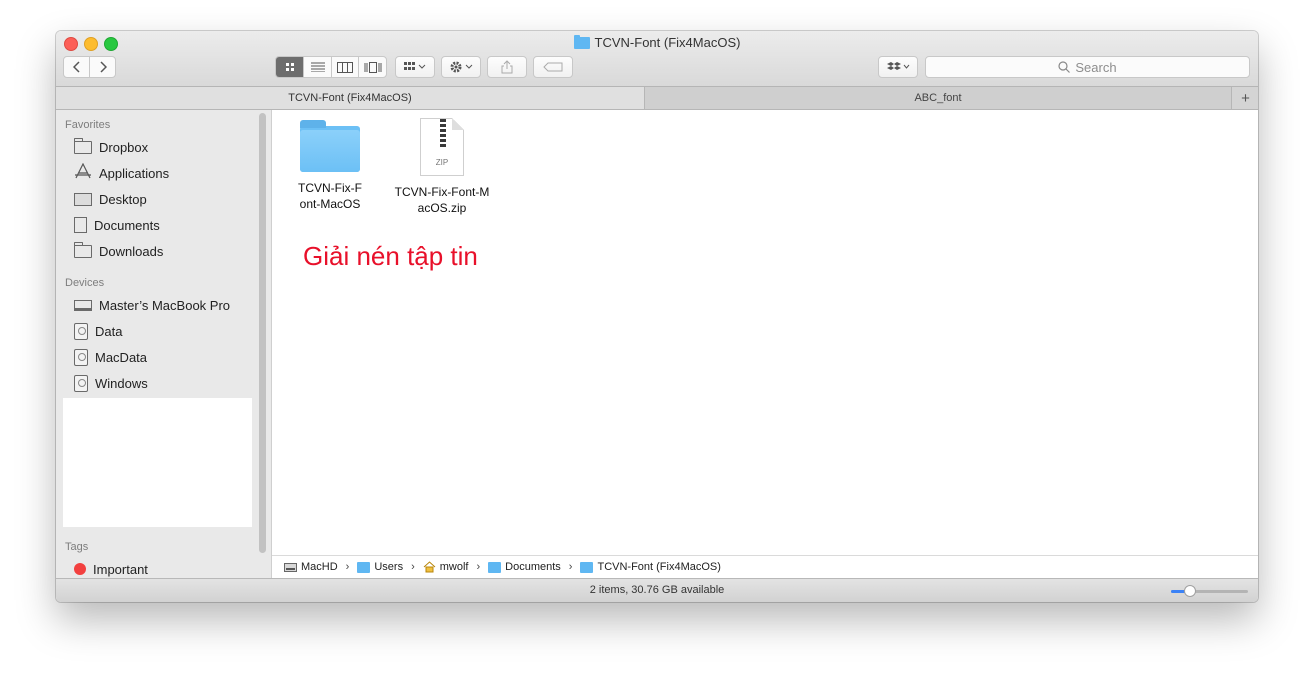 The height and width of the screenshot is (683, 1314). I want to click on file-item-folder: TCVN-Fix-Font-MacOS, so click(330, 165).